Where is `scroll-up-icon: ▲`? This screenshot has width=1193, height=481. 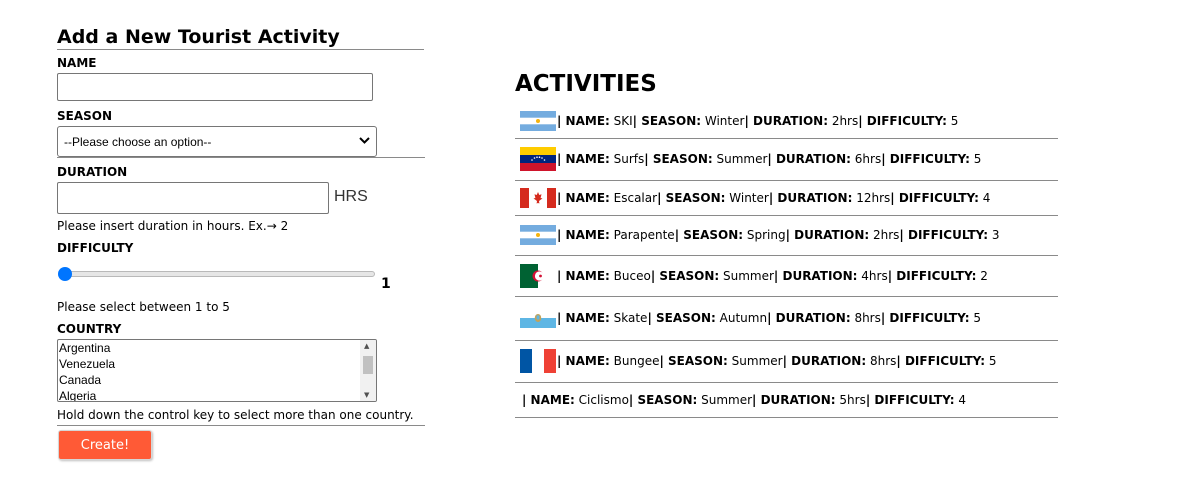 scroll-up-icon: ▲ is located at coordinates (366, 346).